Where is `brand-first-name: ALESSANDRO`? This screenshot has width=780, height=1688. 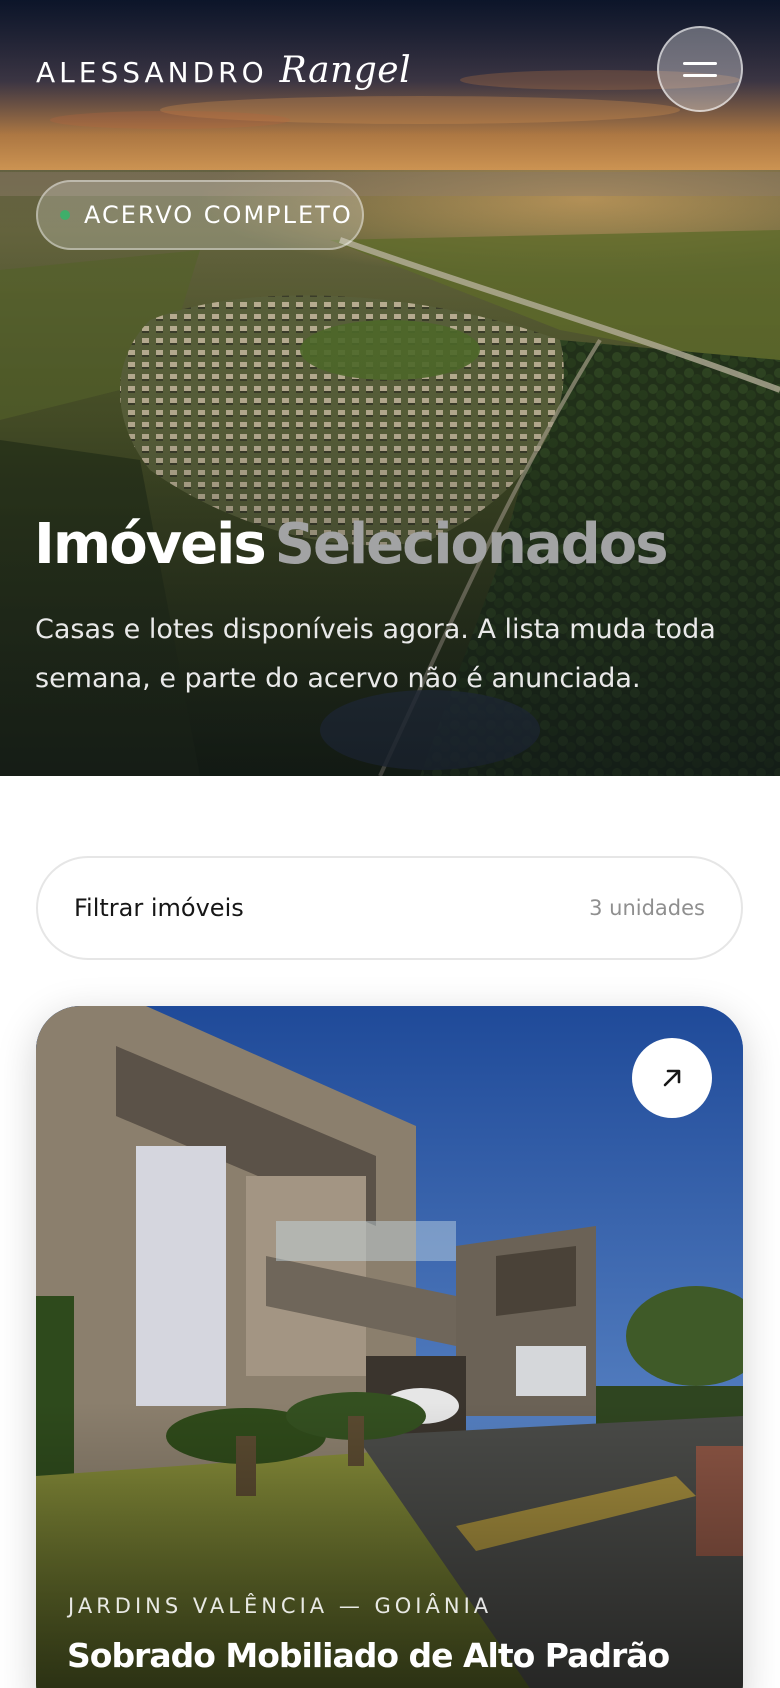
brand-first-name: ALESSANDRO is located at coordinates (152, 72).